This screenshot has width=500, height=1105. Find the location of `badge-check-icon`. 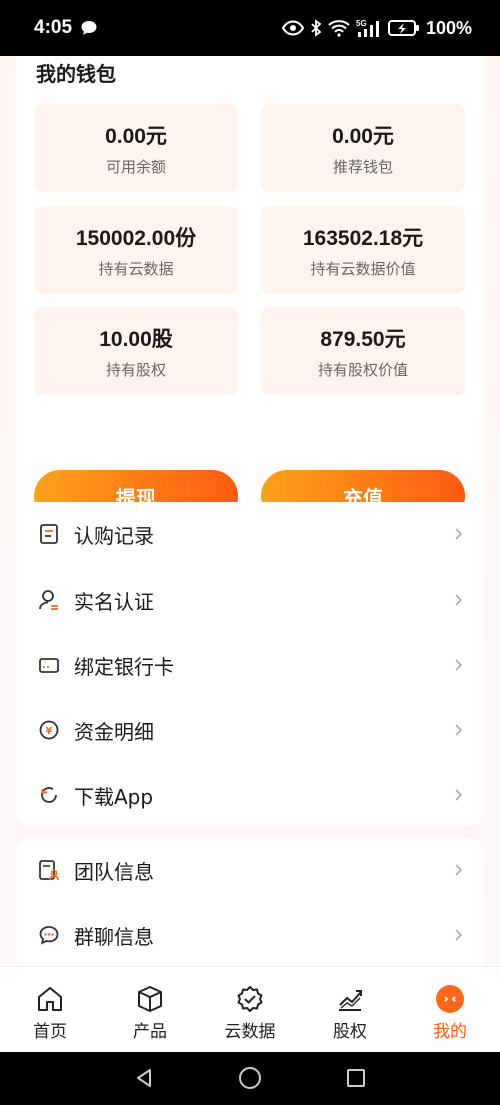

badge-check-icon is located at coordinates (250, 999).